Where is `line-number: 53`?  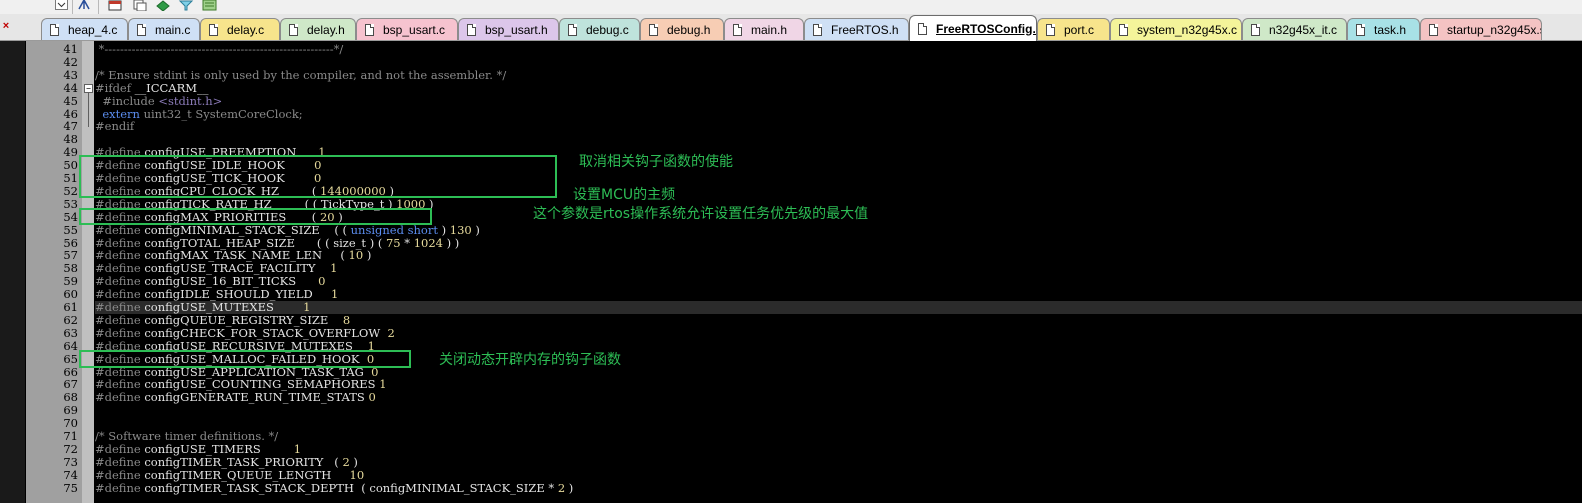 line-number: 53 is located at coordinates (70, 203).